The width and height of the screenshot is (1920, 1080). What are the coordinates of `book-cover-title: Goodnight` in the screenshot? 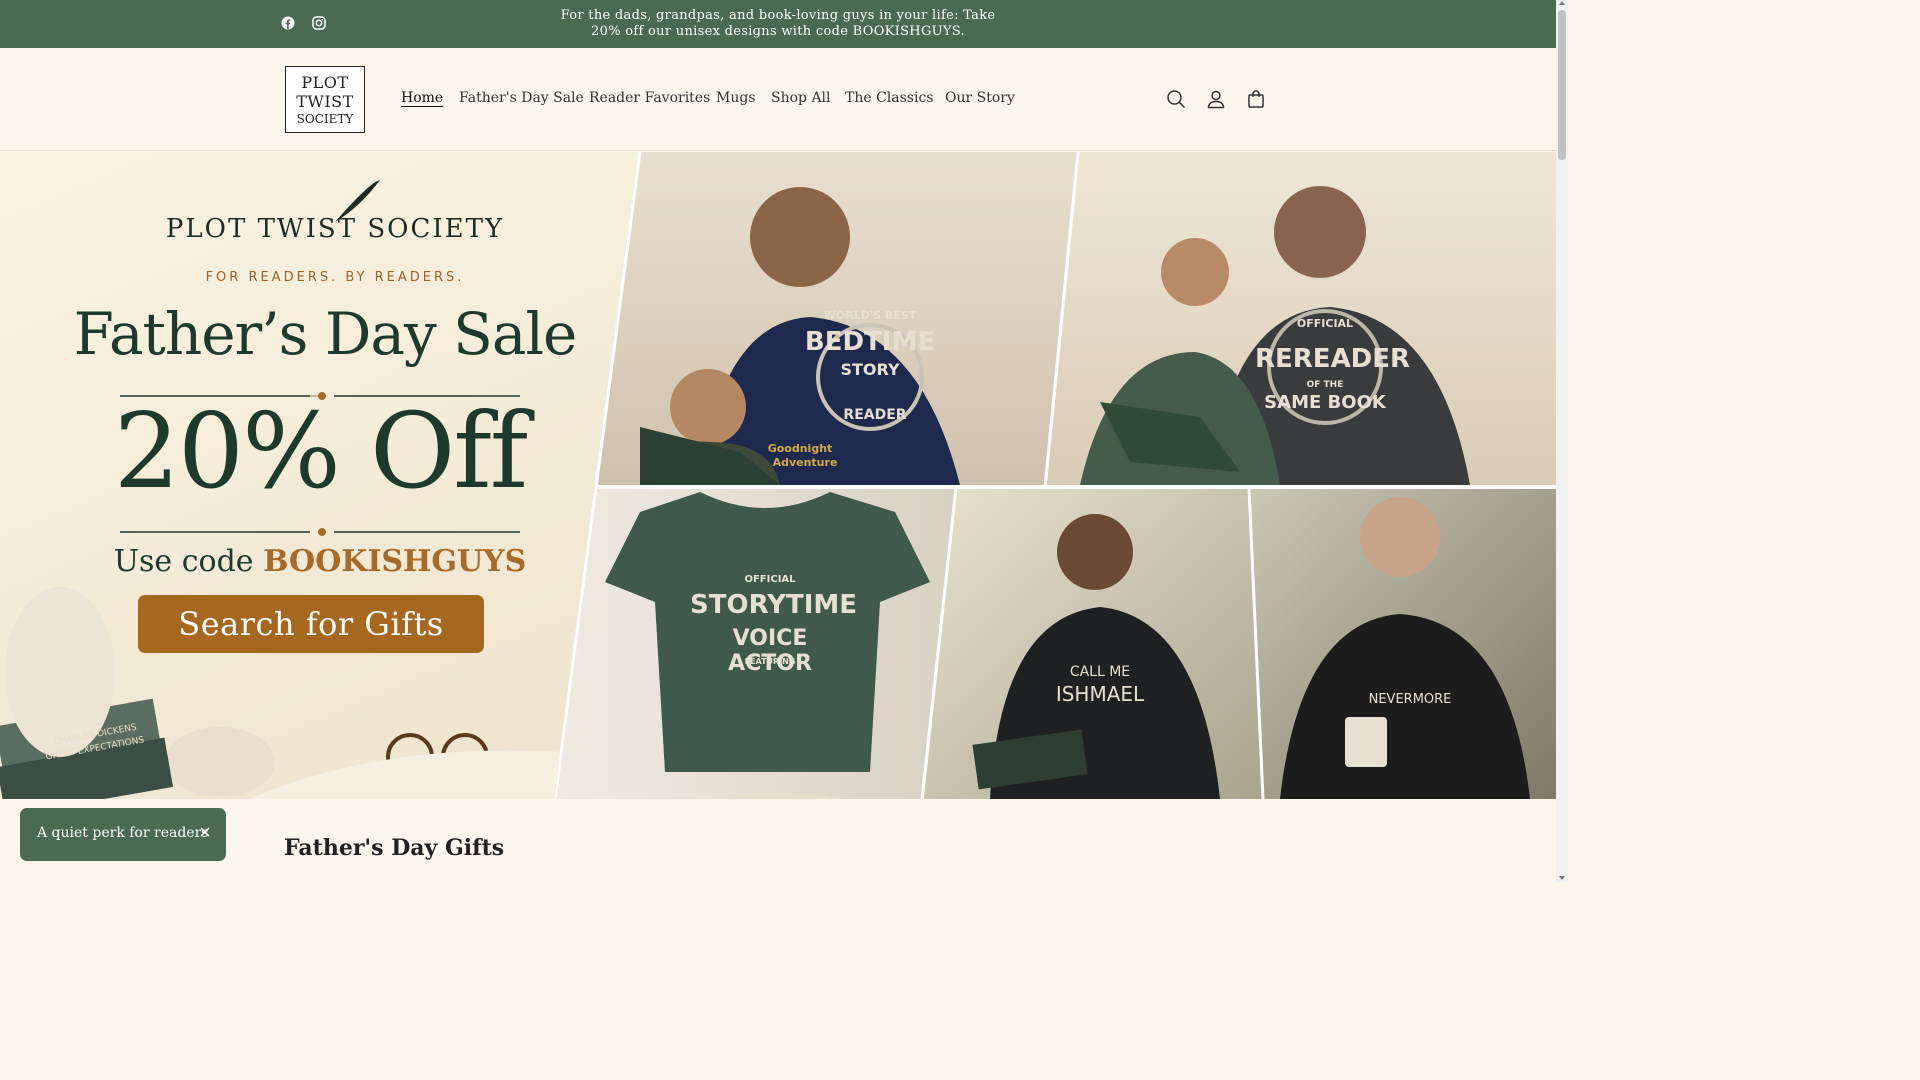 It's located at (800, 448).